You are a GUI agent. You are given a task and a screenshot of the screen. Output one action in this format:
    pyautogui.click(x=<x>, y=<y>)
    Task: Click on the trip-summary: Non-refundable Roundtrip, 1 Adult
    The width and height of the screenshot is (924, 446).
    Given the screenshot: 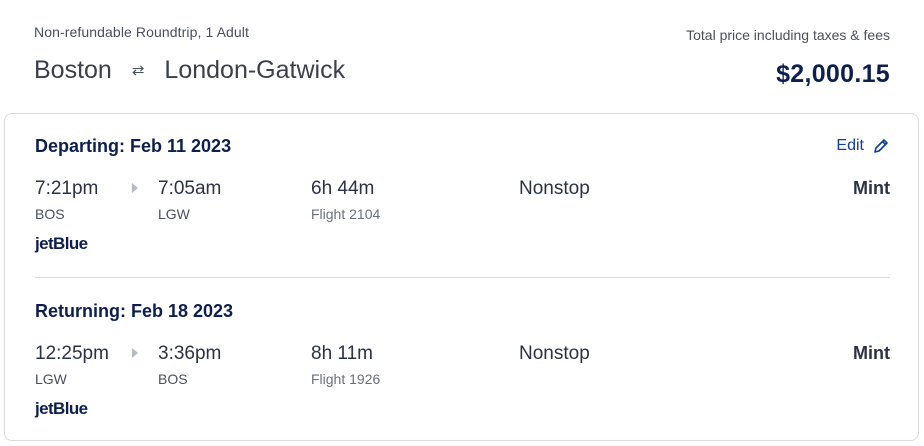 What is the action you would take?
    pyautogui.click(x=141, y=32)
    